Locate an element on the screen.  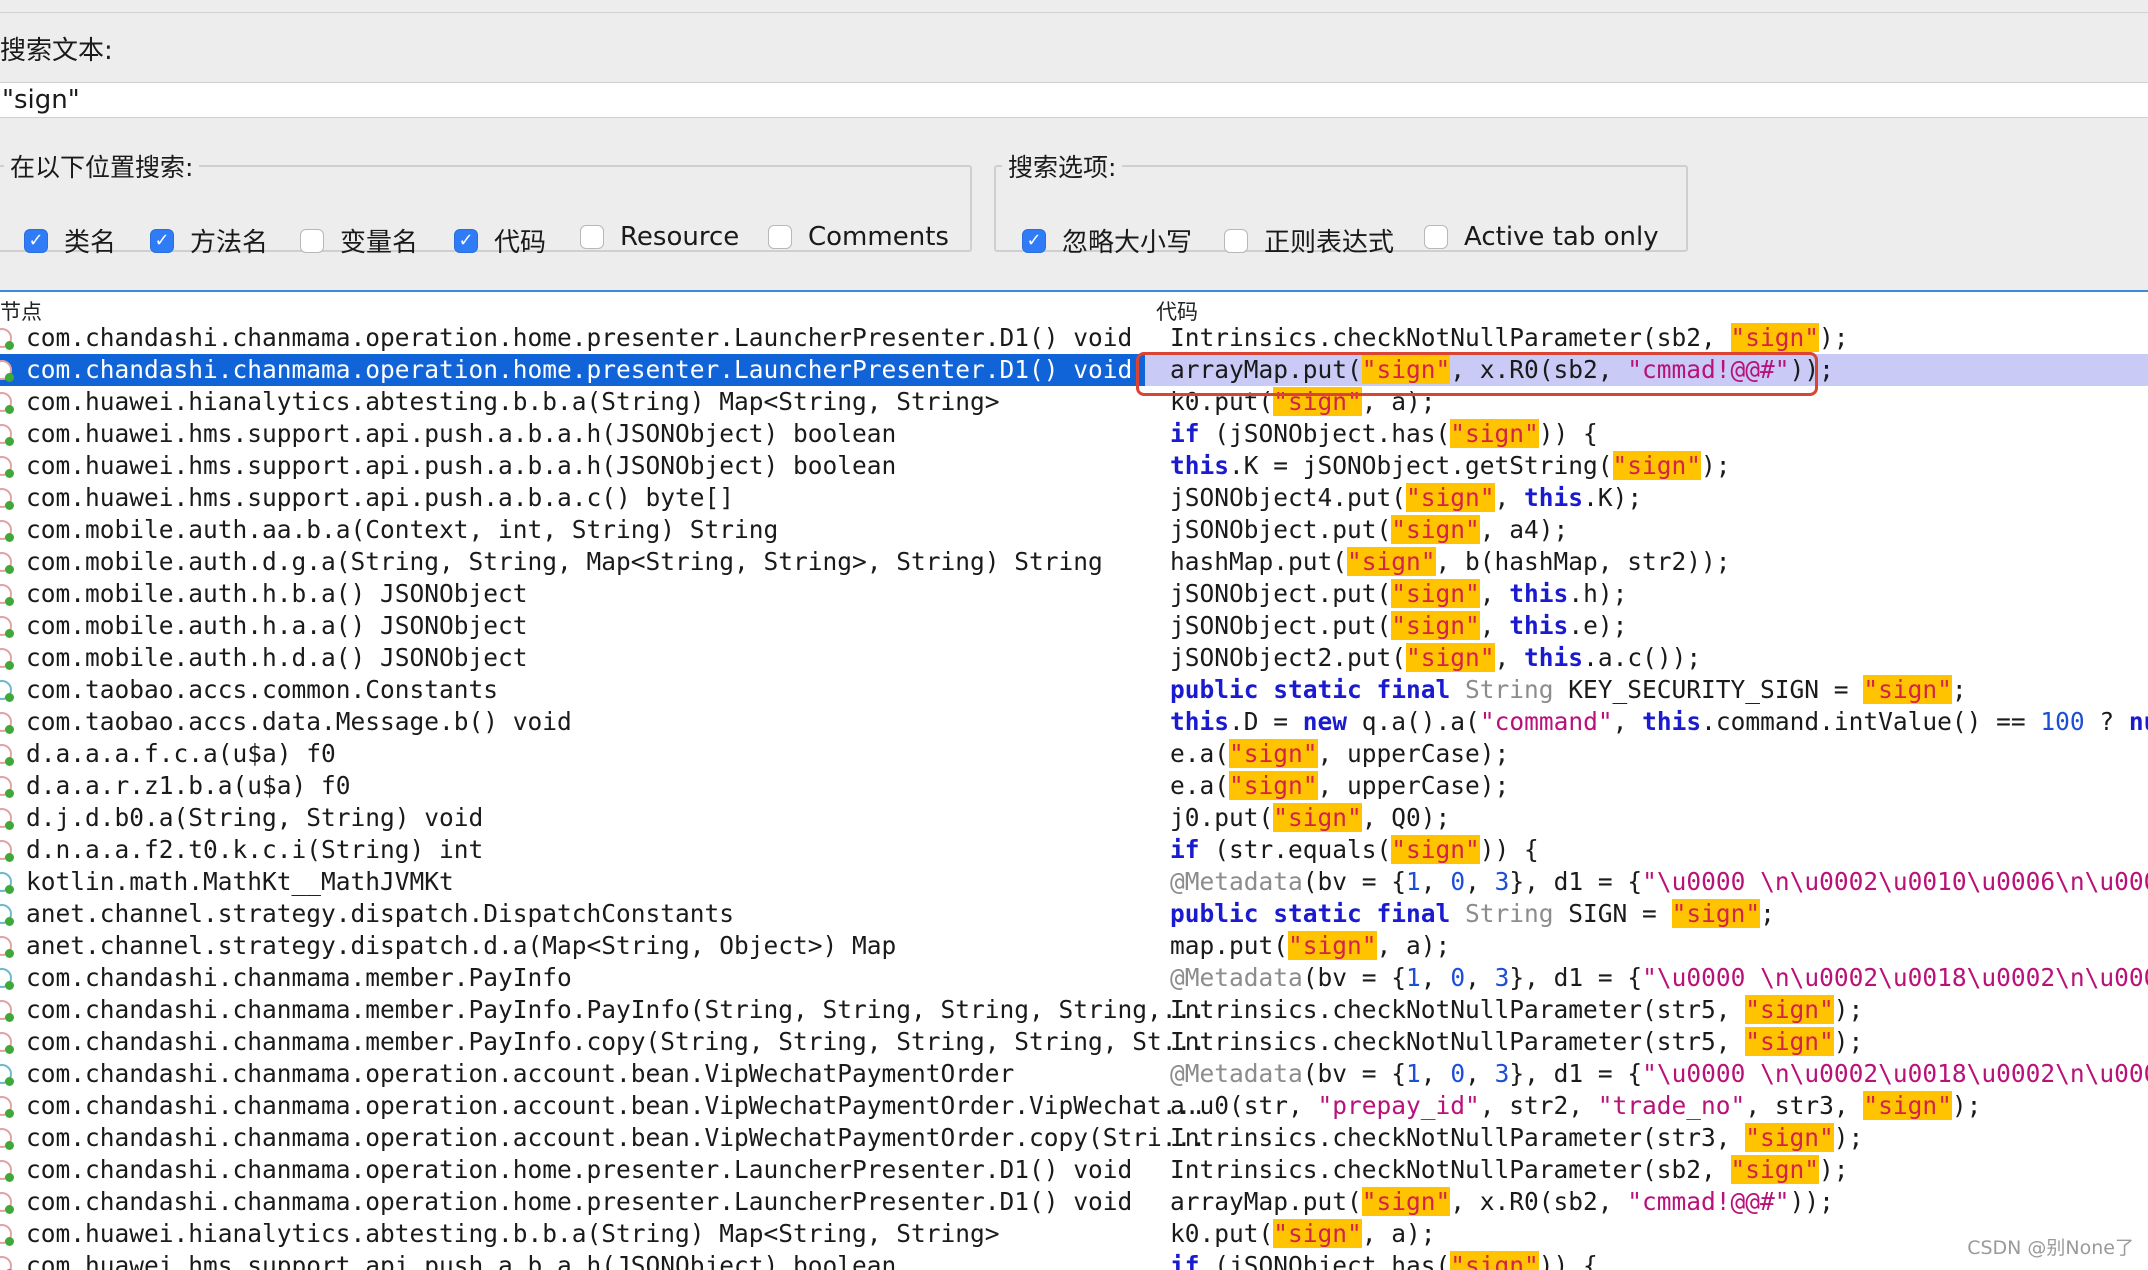
location-checkbox-4: Resource is located at coordinates (659, 237).